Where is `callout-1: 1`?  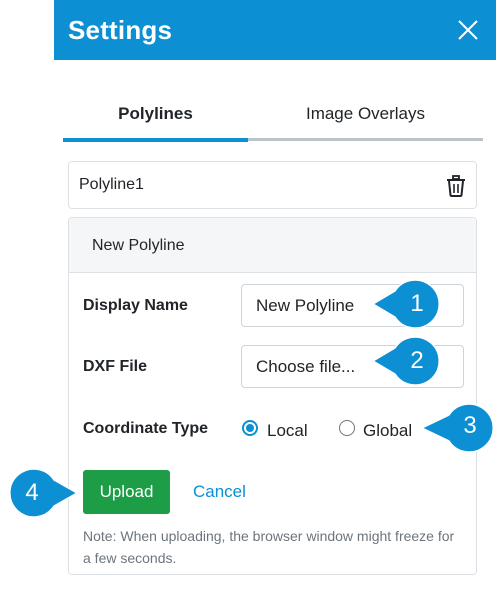
callout-1: 1 is located at coordinates (405, 304).